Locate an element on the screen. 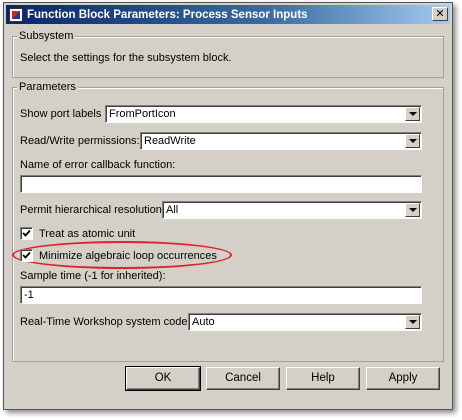  simulink-app-icon is located at coordinates (16, 14).